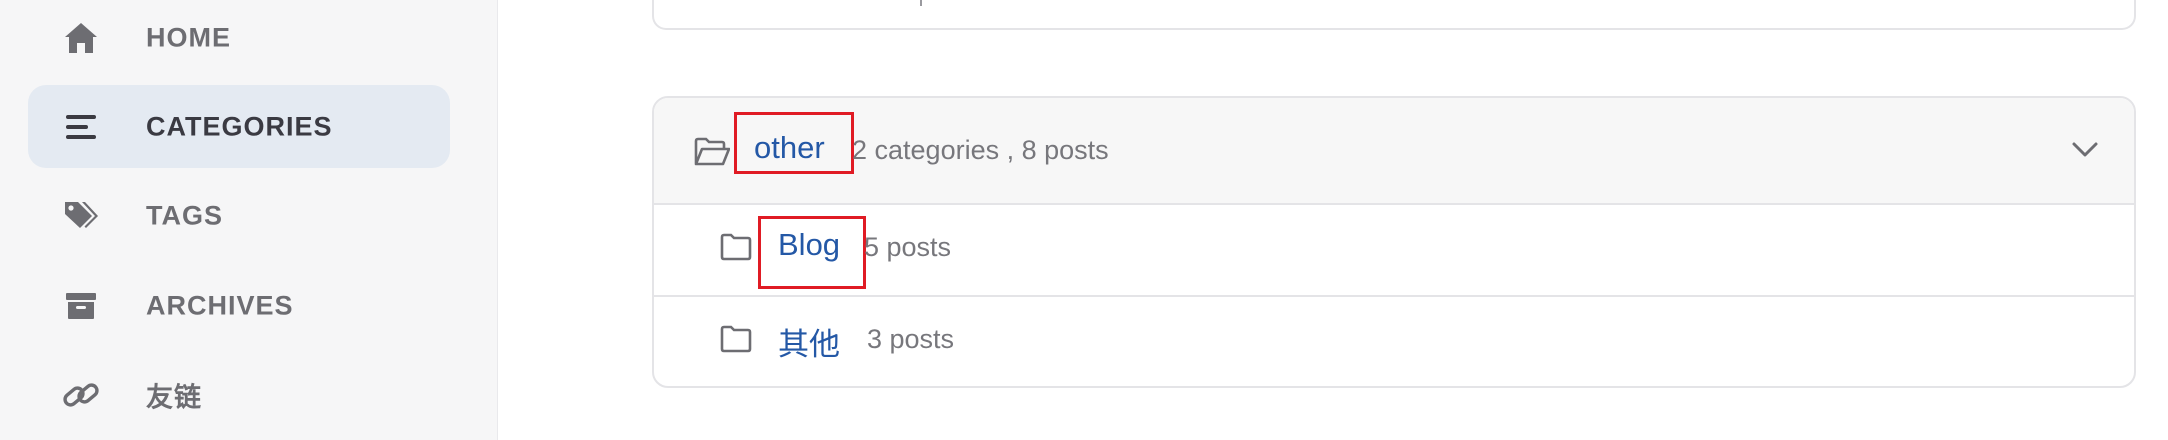  What do you see at coordinates (1394, 251) in the screenshot?
I see `subcategory-row: Blog 5 posts` at bounding box center [1394, 251].